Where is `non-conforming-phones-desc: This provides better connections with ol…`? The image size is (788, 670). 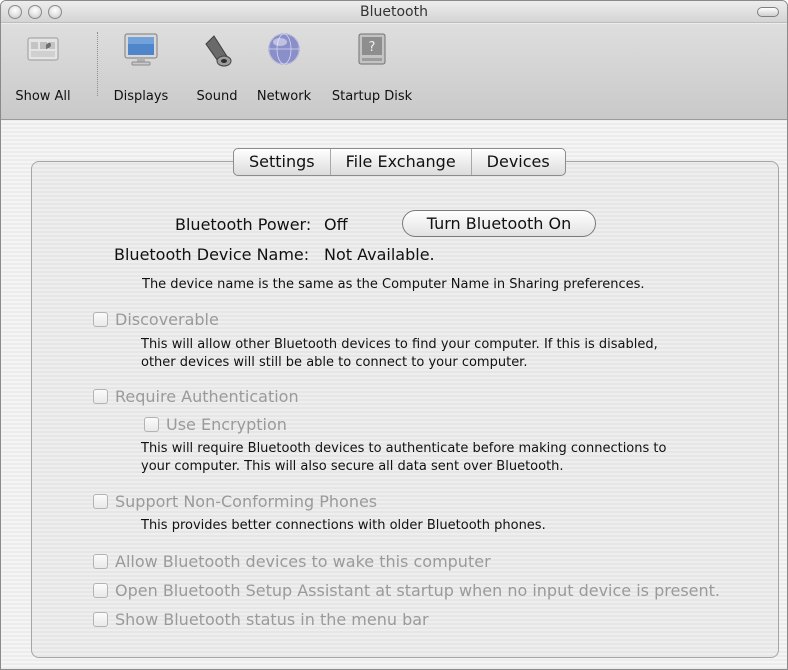
non-conforming-phones-desc: This provides better connections with ol… is located at coordinates (343, 525).